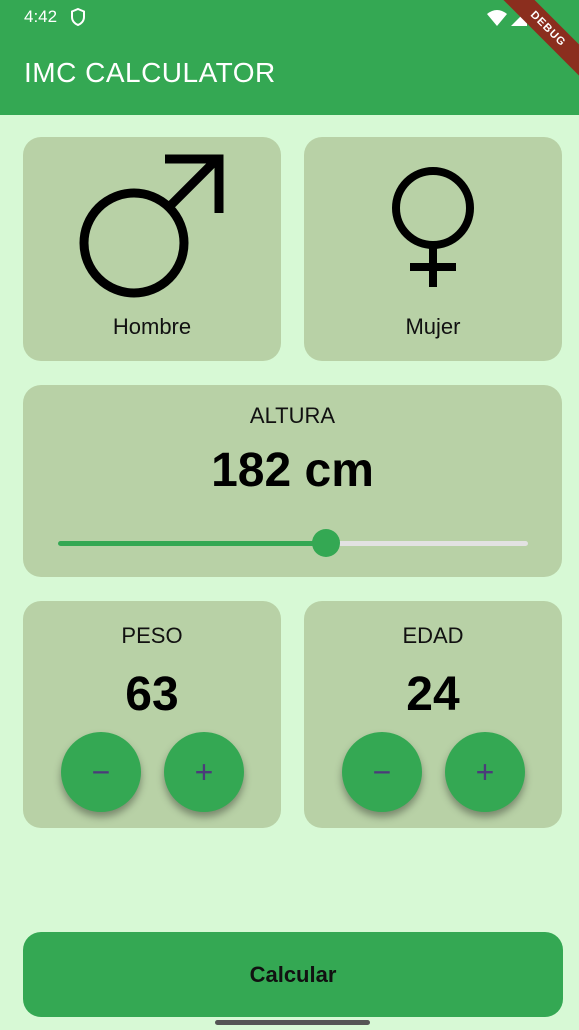 Image resolution: width=579 pixels, height=1030 pixels. I want to click on shield-icon, so click(78, 19).